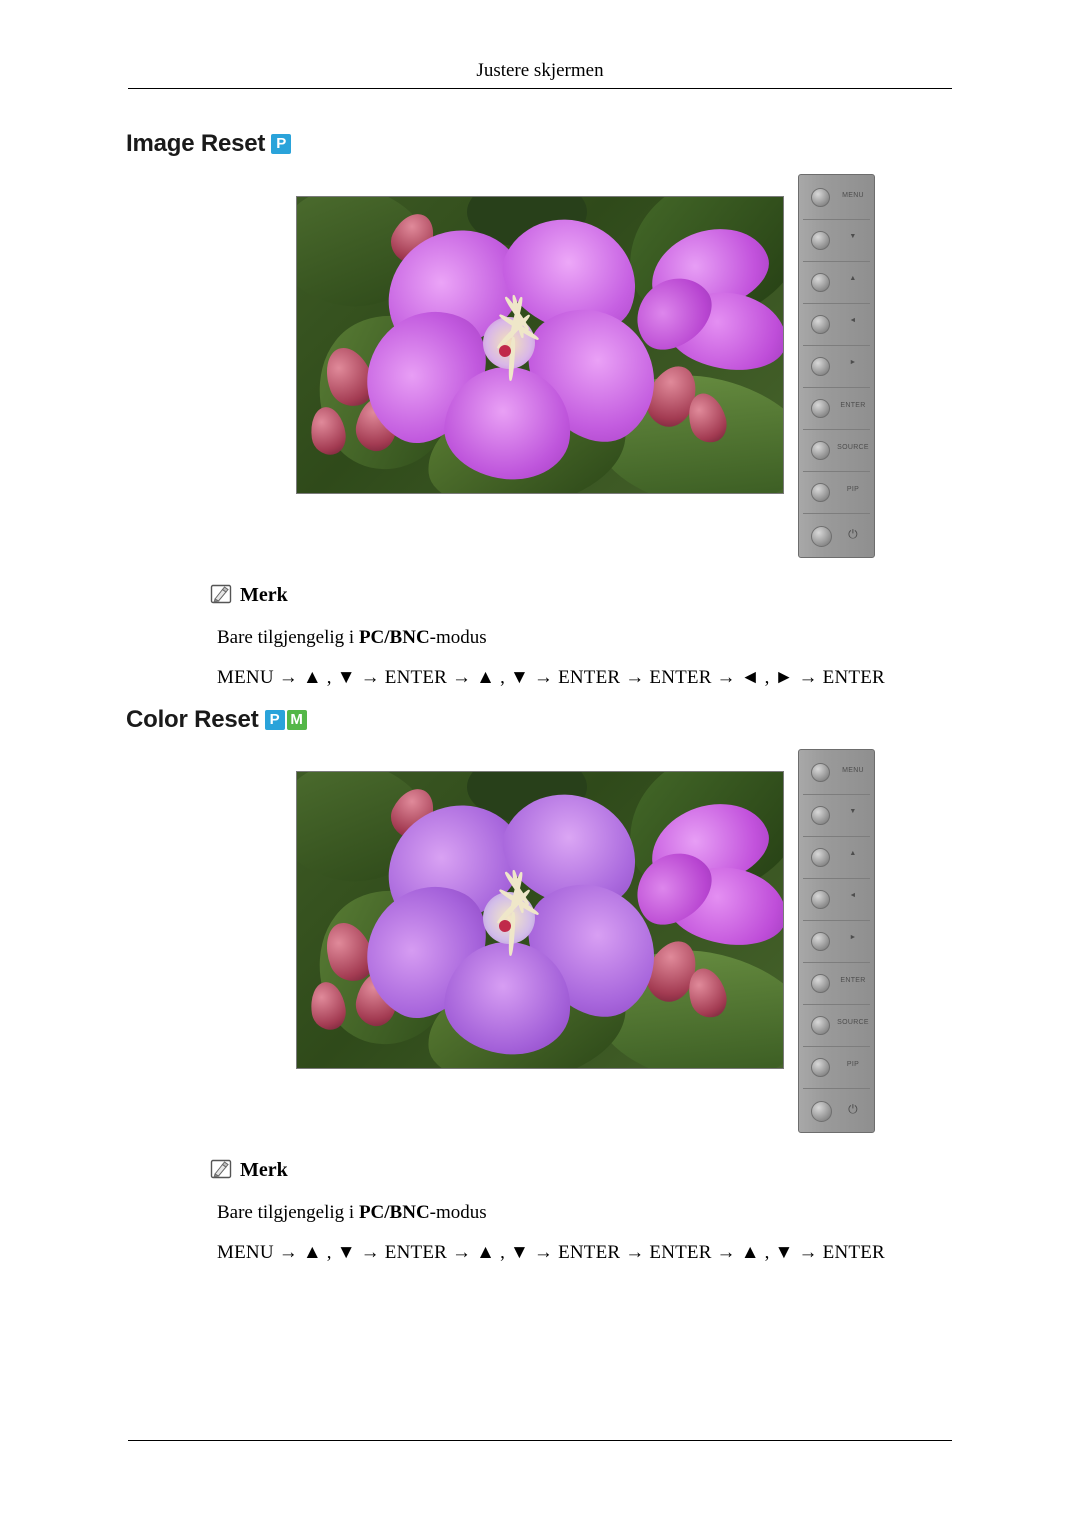  What do you see at coordinates (196, 143) in the screenshot?
I see `section-title-text: Image Reset` at bounding box center [196, 143].